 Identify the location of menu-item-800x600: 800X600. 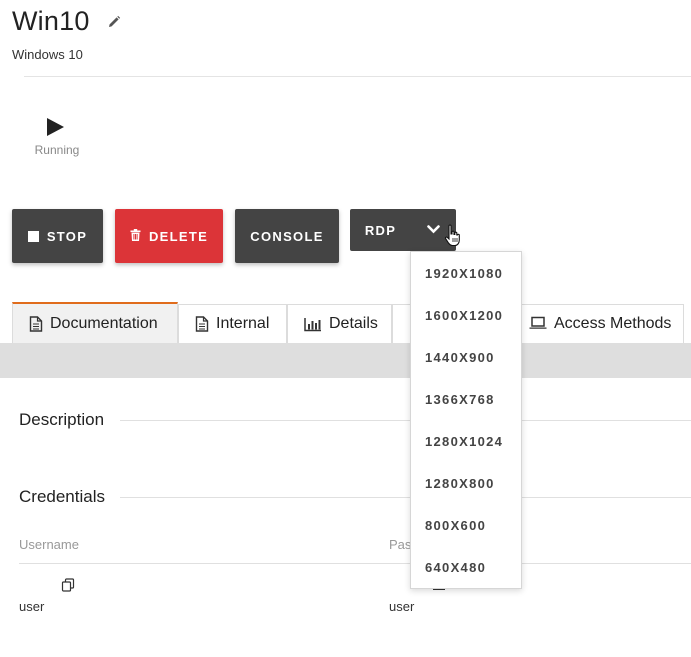
(466, 525).